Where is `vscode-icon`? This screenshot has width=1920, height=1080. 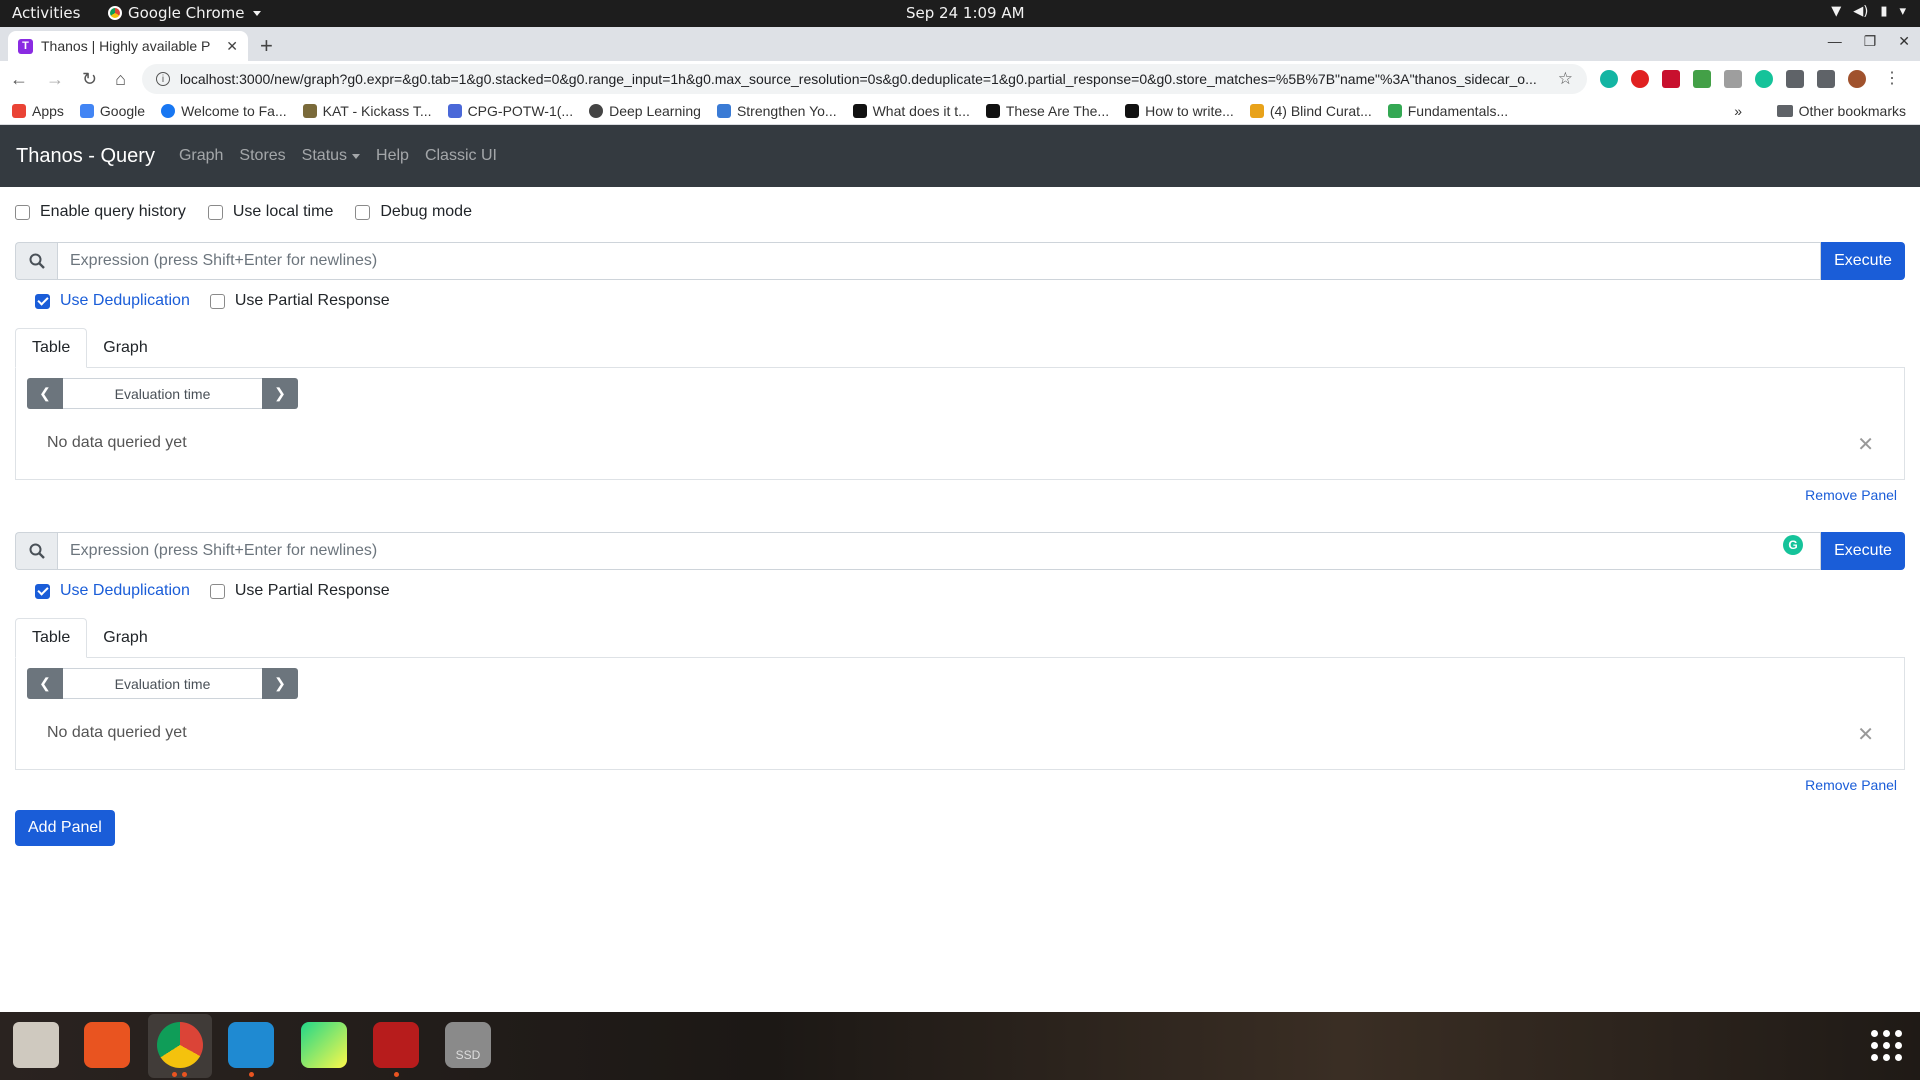 vscode-icon is located at coordinates (251, 1045).